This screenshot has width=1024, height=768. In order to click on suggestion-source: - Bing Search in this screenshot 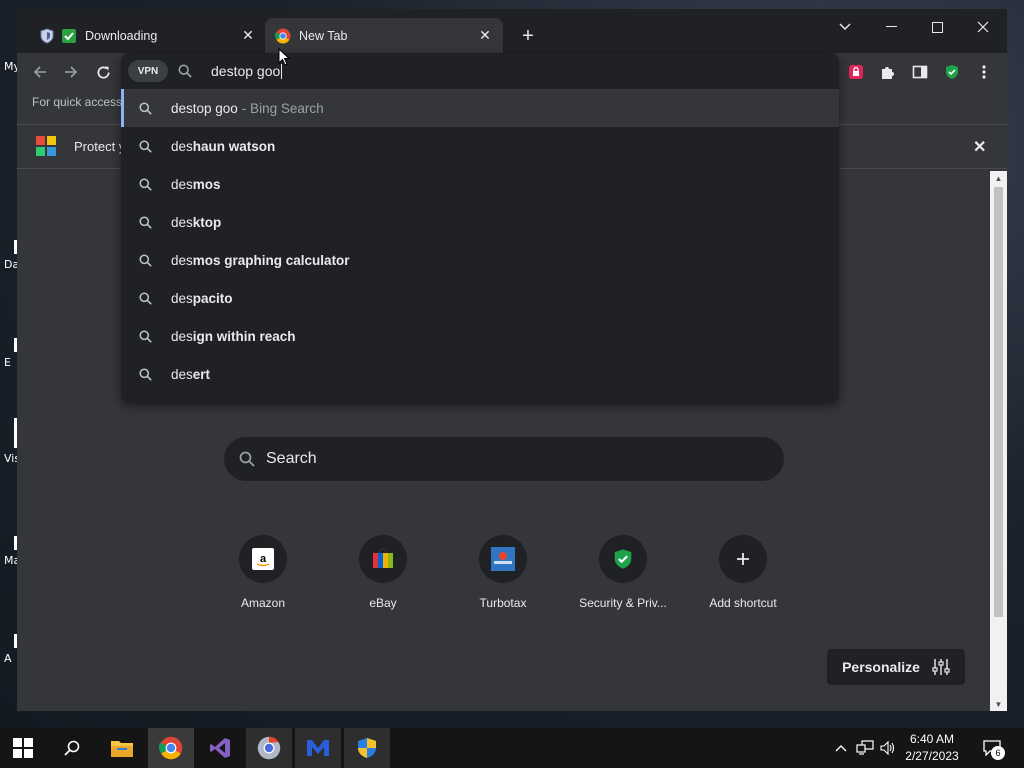, I will do `click(282, 108)`.